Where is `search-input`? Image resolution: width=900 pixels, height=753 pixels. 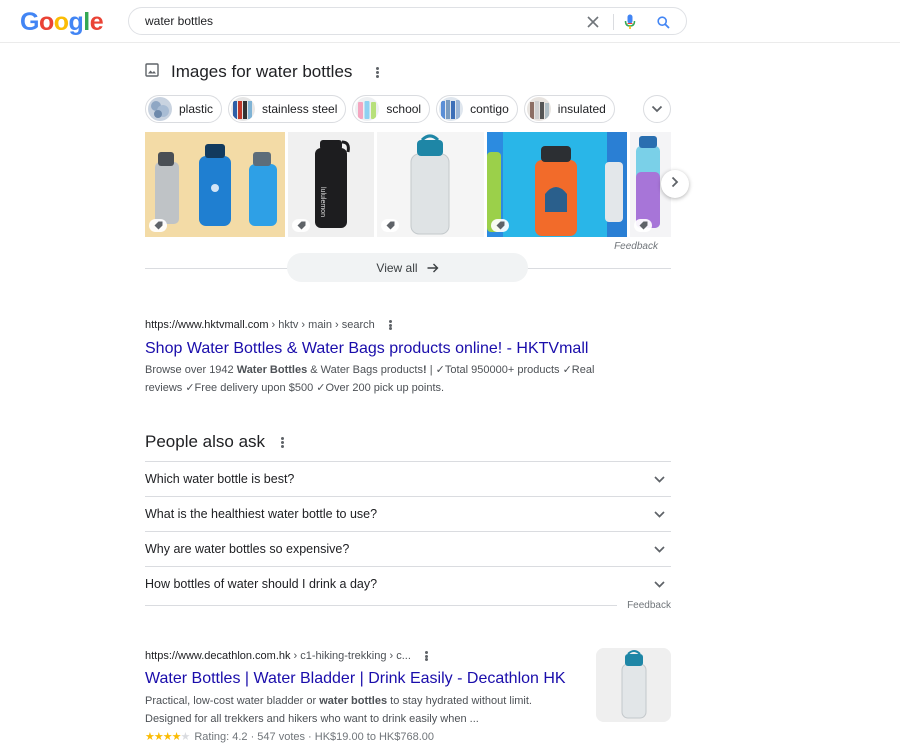 search-input is located at coordinates (355, 21).